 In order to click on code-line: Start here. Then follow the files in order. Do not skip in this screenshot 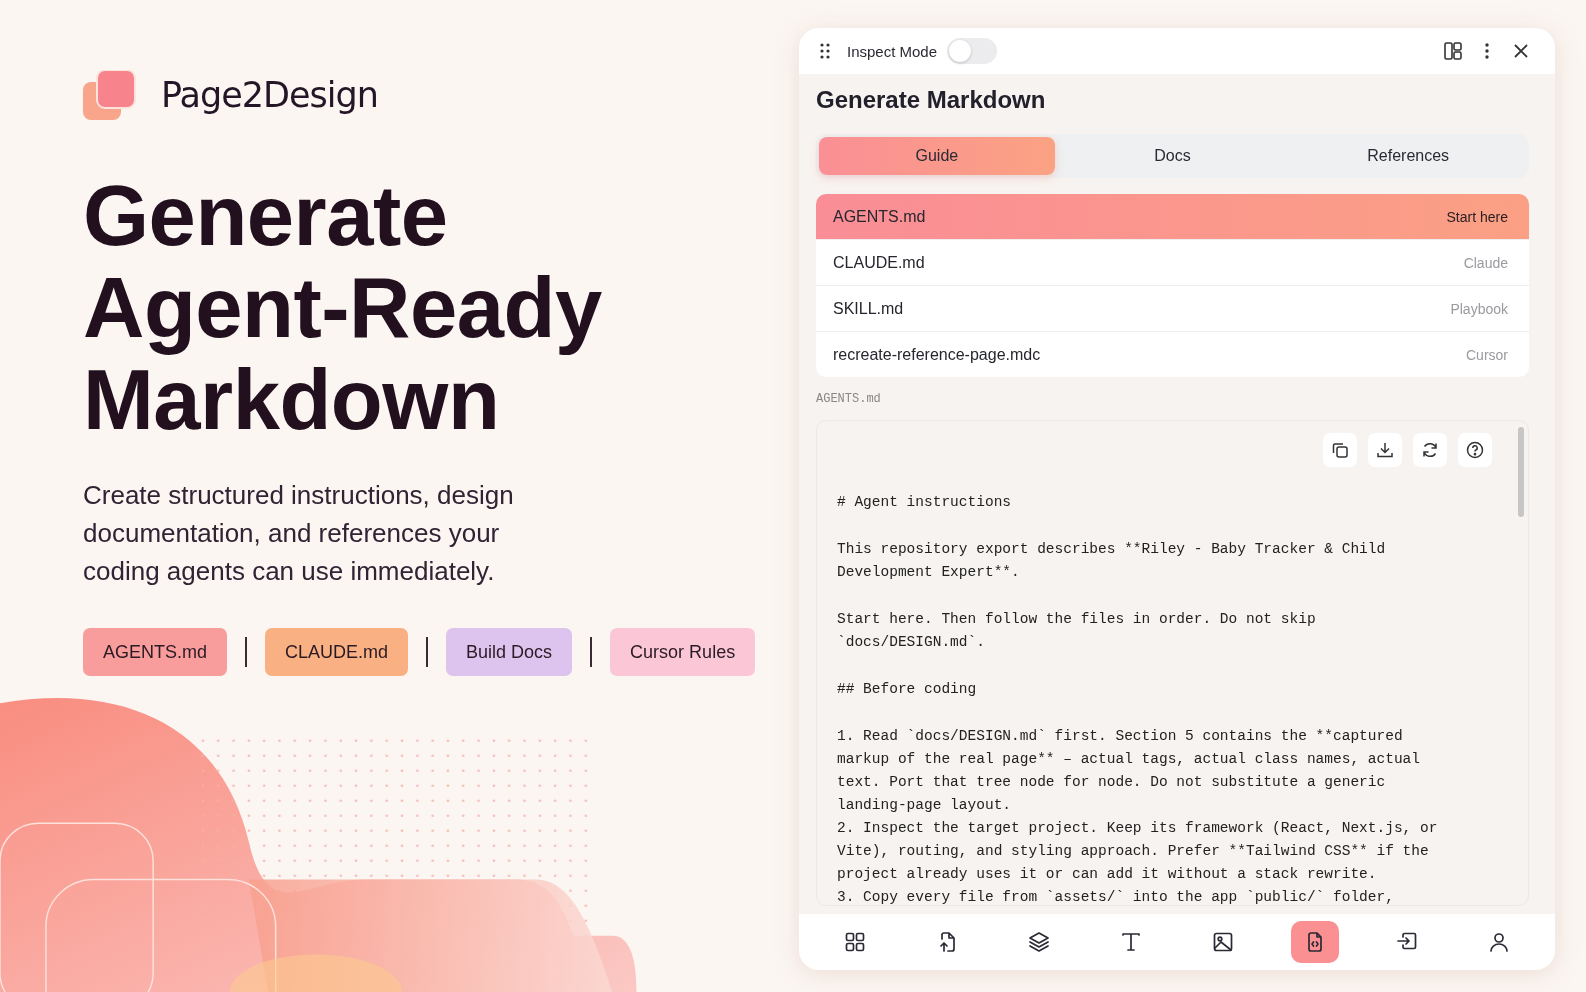, I will do `click(1077, 619)`.